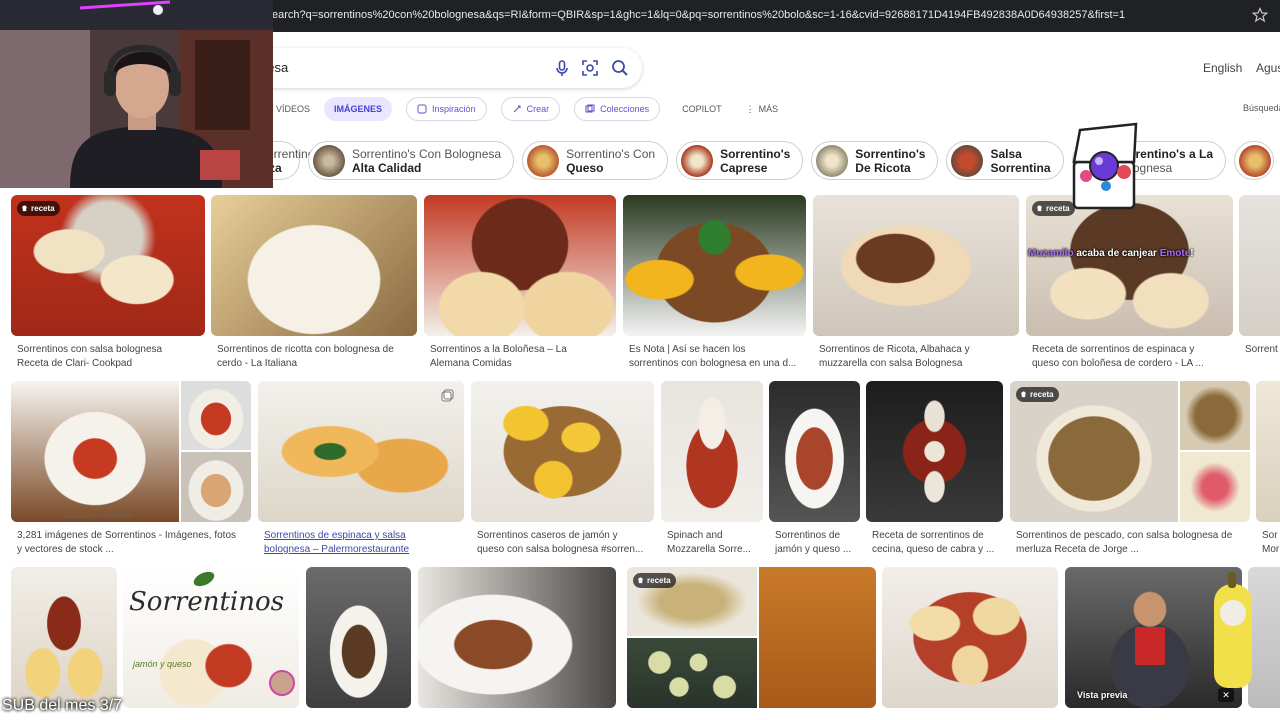  What do you see at coordinates (206, 602) in the screenshot?
I see `thumb-title: Sorrentinos` at bounding box center [206, 602].